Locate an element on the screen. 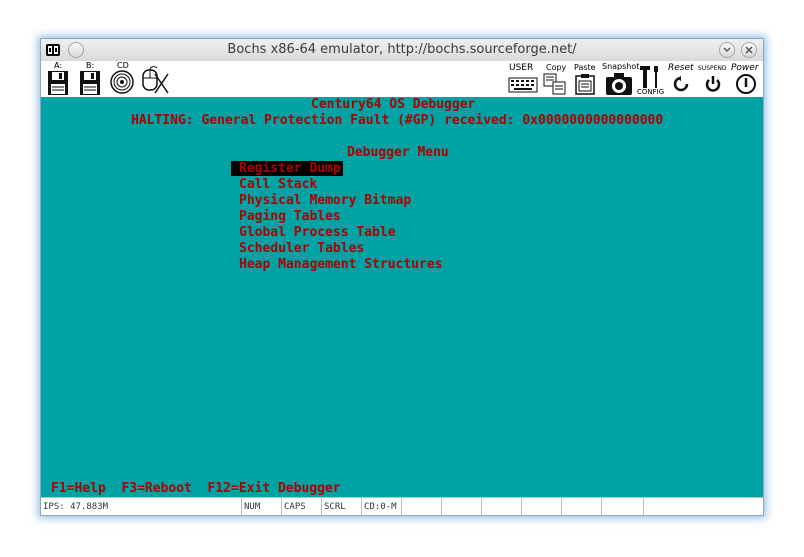 The width and height of the screenshot is (804, 557). power-button: Power is located at coordinates (745, 79).